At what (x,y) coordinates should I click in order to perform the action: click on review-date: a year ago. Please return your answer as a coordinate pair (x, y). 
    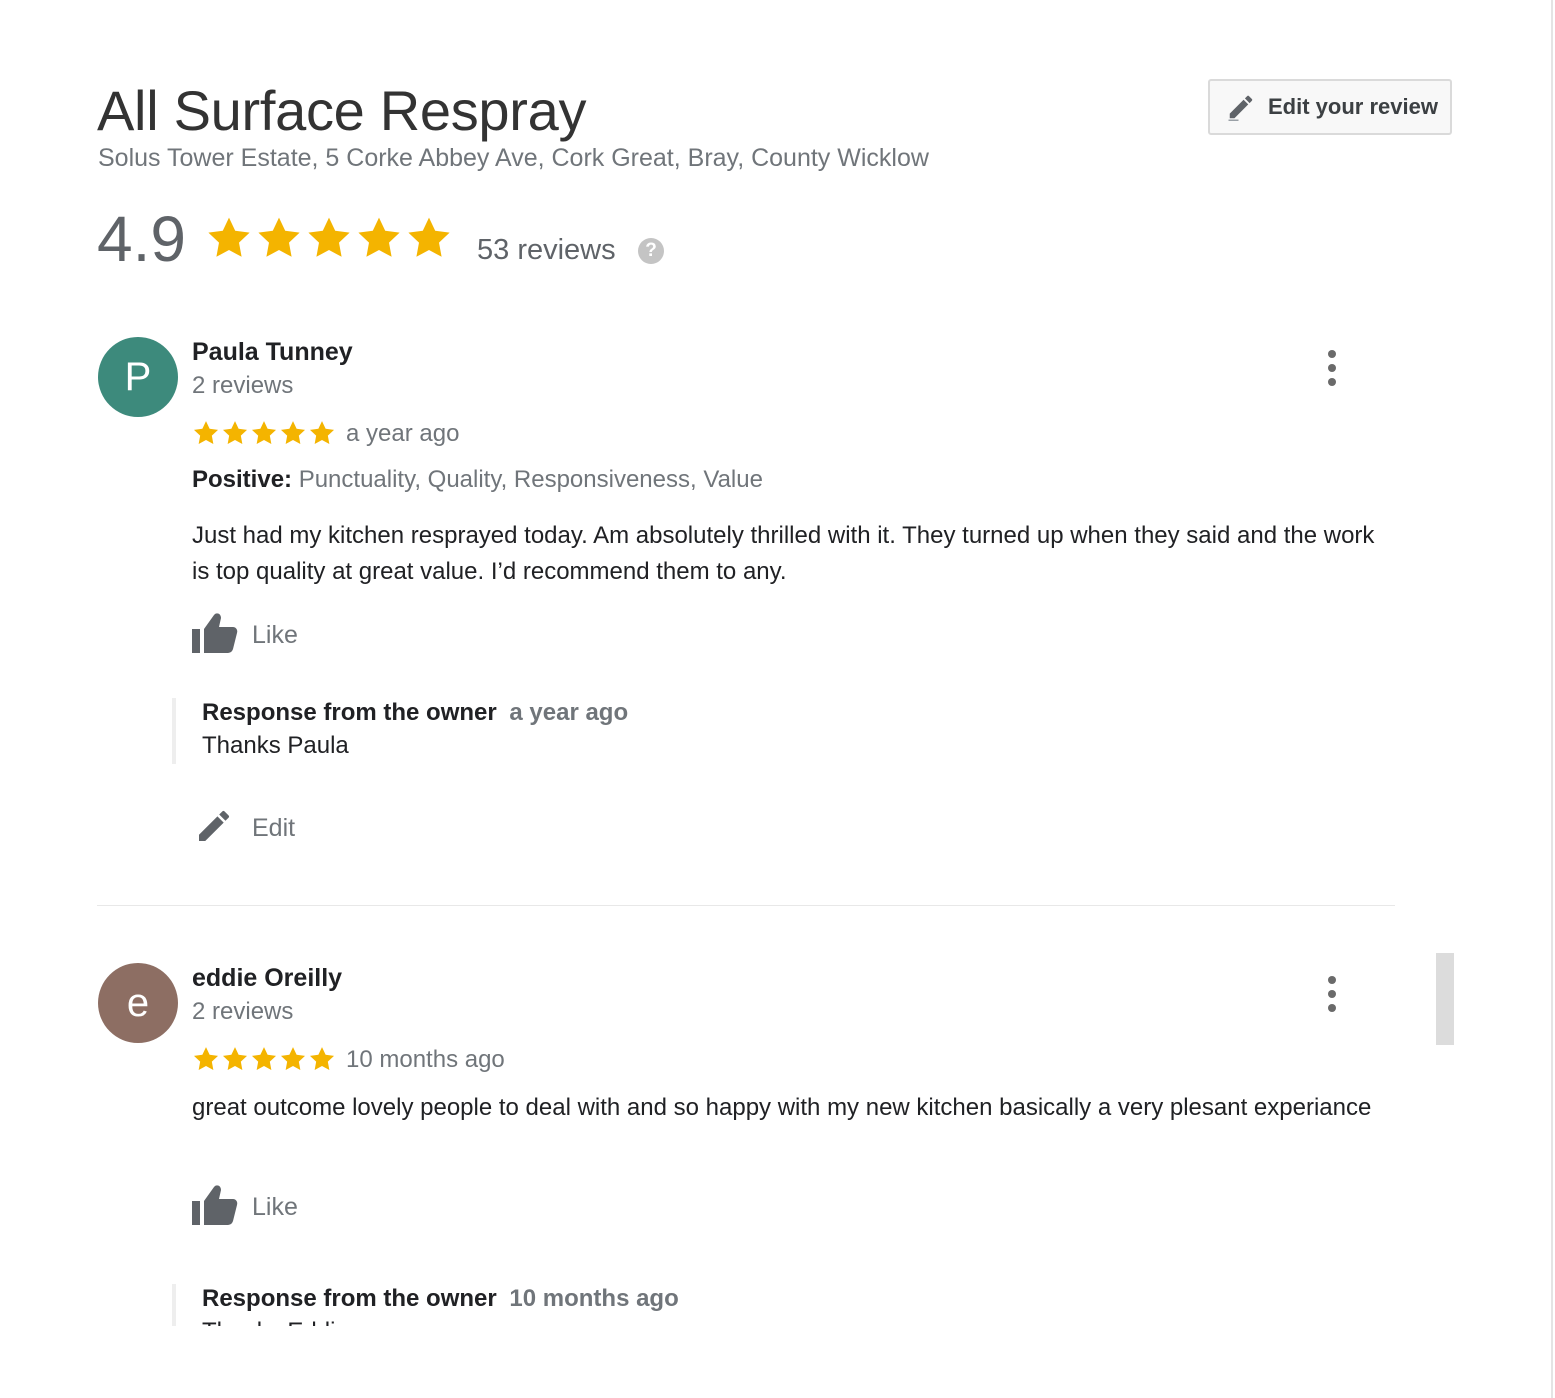
    Looking at the image, I should click on (403, 433).